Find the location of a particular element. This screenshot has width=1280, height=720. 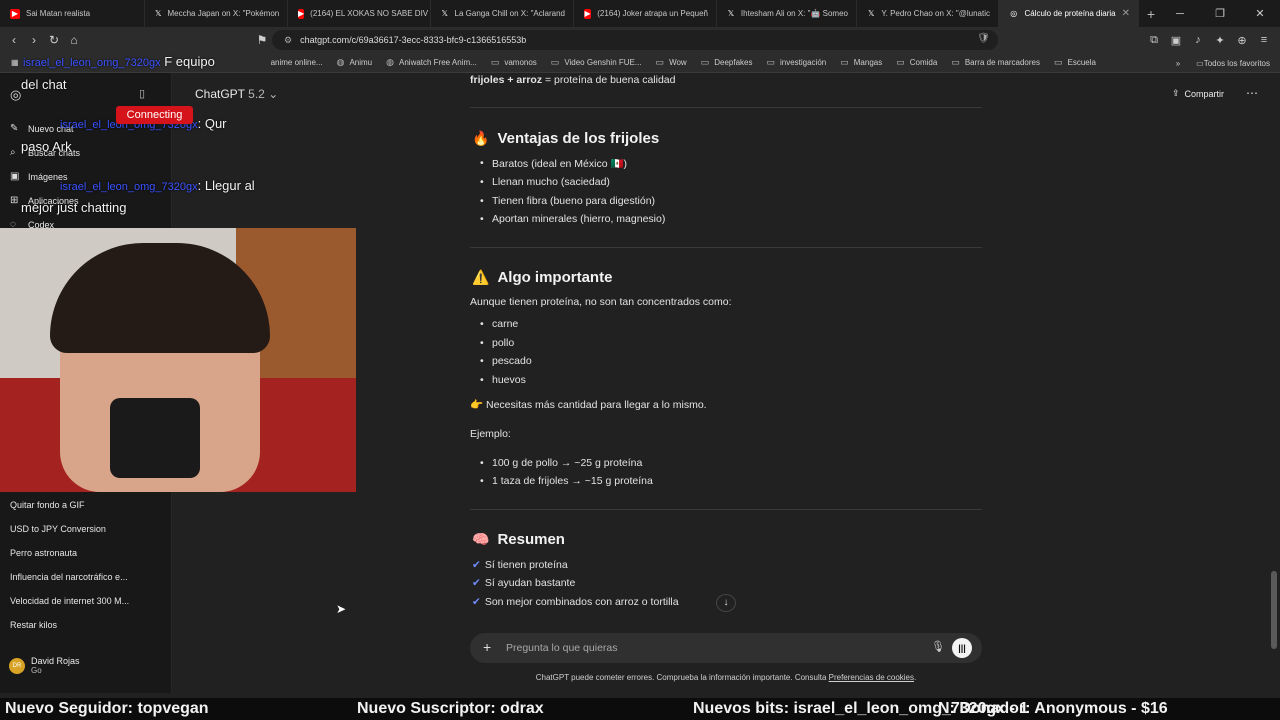

divider is located at coordinates (726, 247).